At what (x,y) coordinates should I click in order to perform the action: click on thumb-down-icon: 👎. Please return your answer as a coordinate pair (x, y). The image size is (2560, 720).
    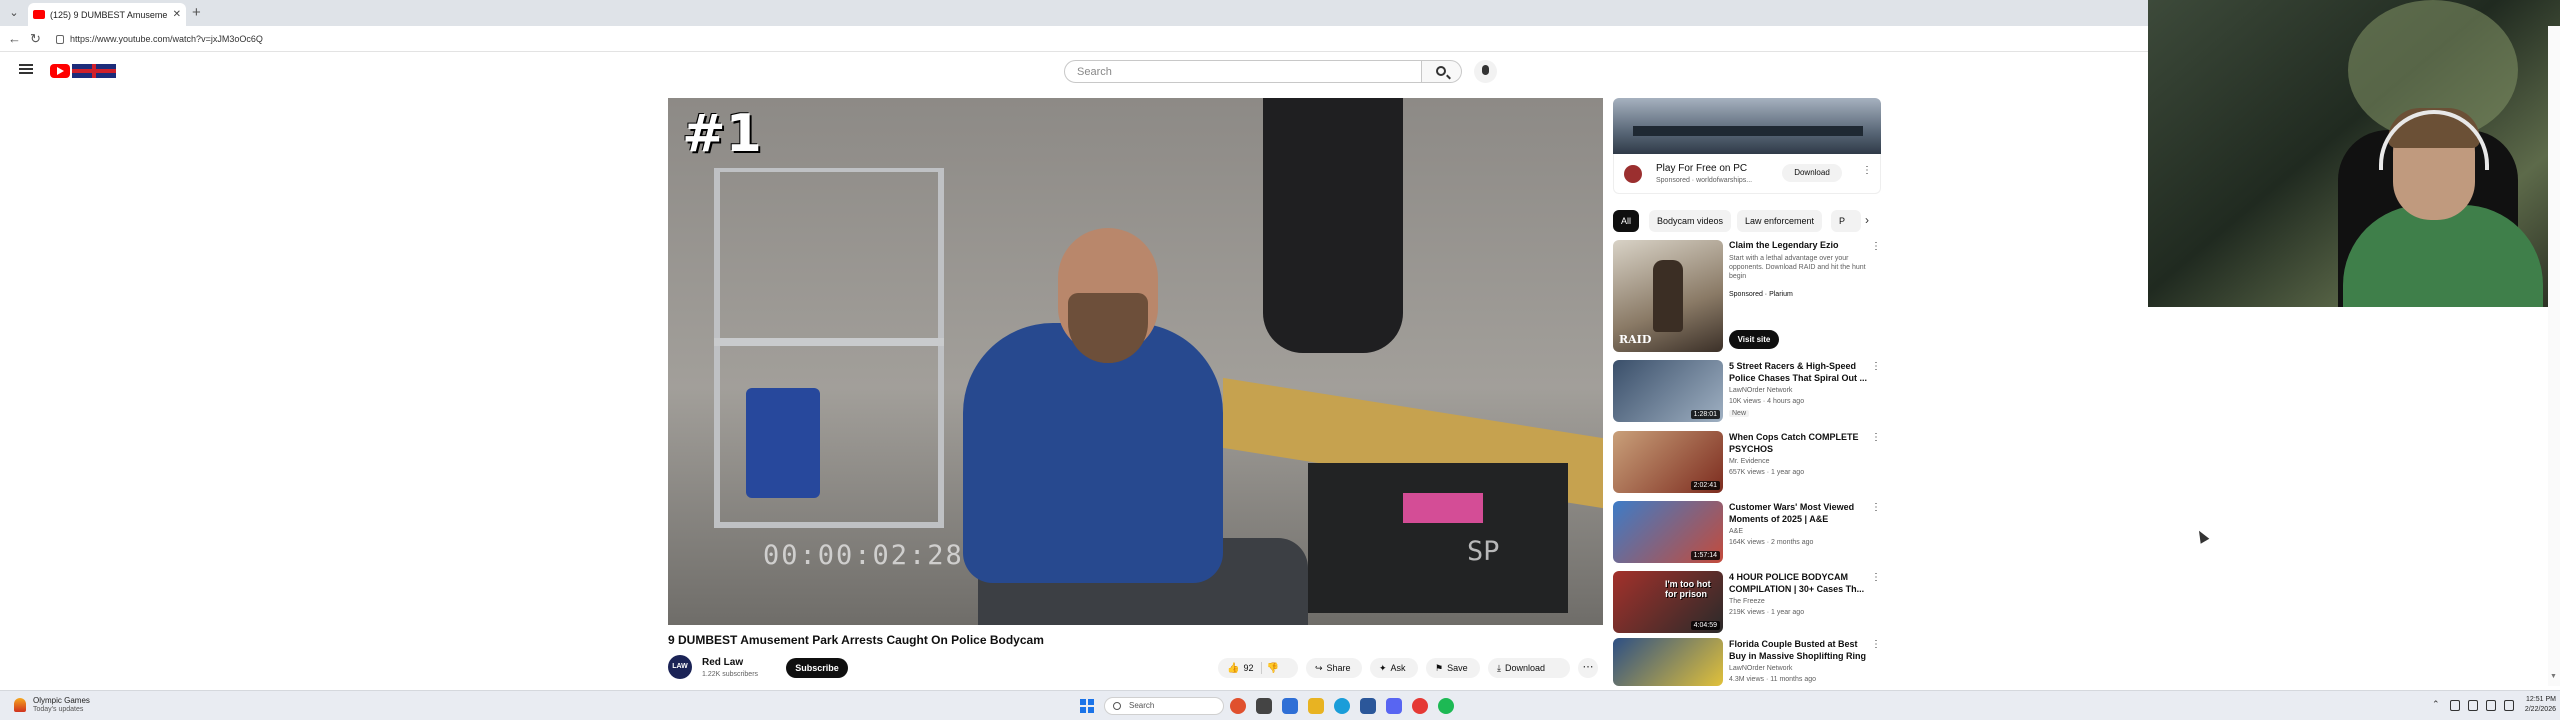
    Looking at the image, I should click on (1272, 668).